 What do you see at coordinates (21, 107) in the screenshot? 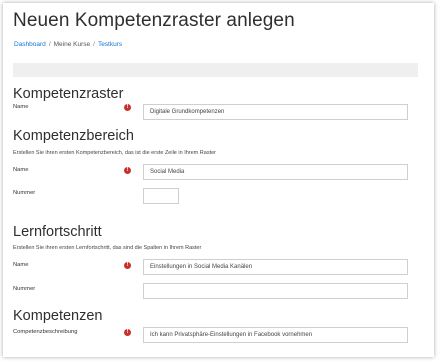
I see `kompetenzraster-name-label: Name` at bounding box center [21, 107].